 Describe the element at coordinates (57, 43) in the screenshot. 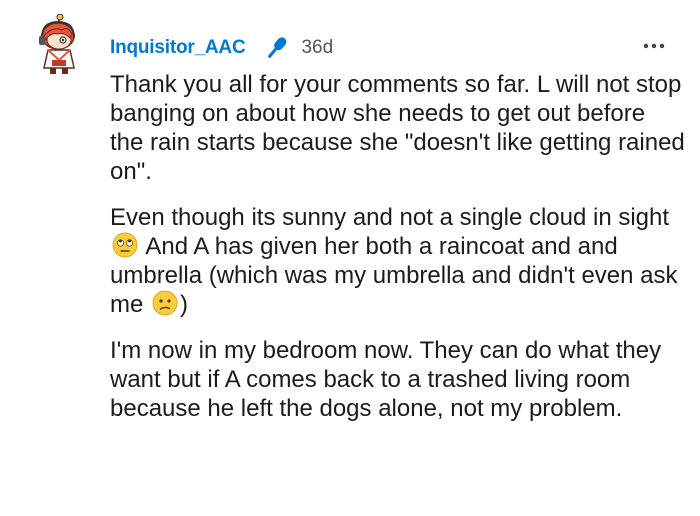

I see `avatar-icon` at that location.